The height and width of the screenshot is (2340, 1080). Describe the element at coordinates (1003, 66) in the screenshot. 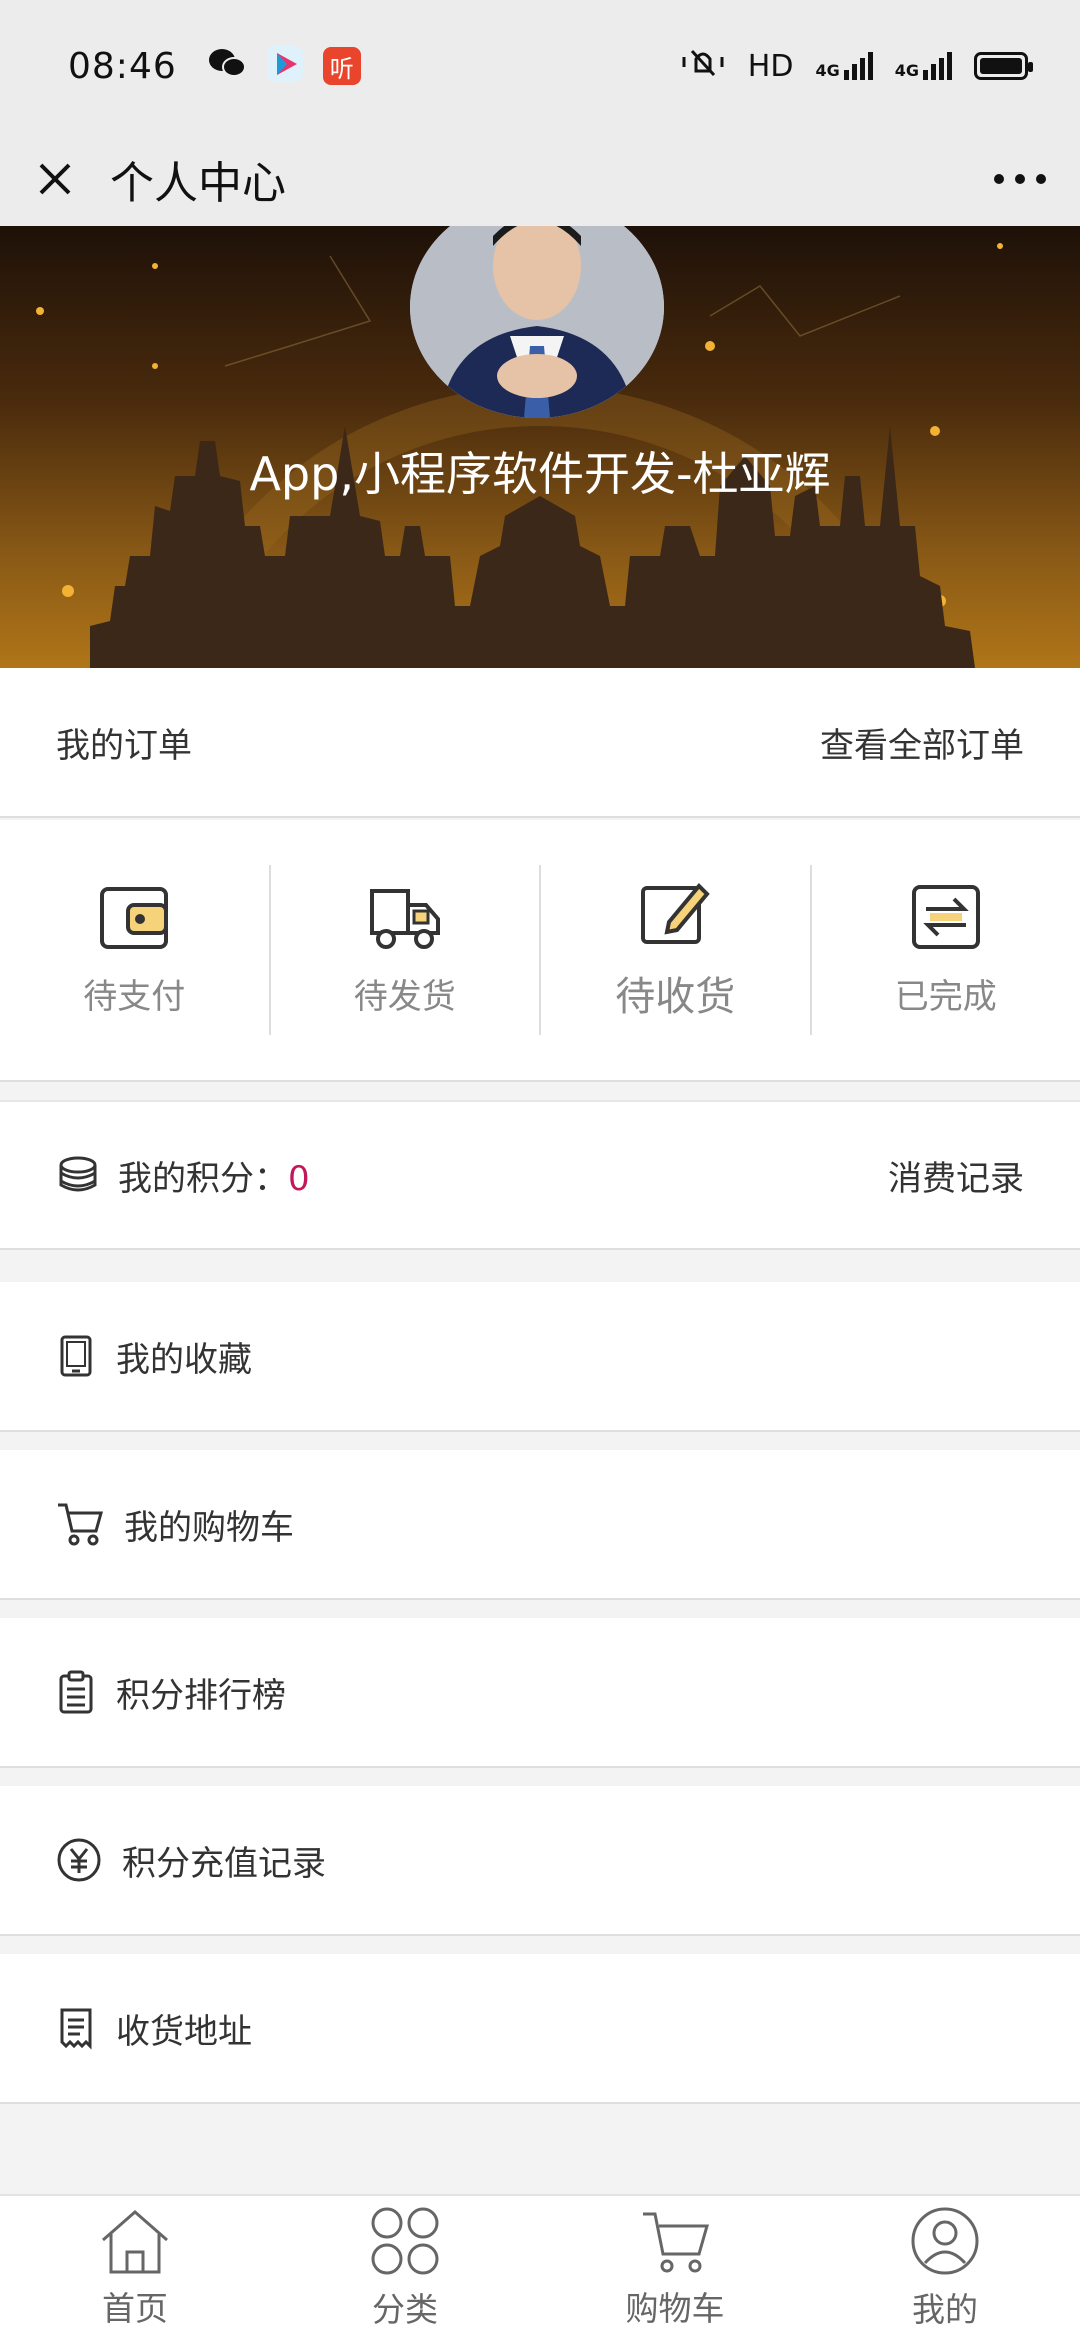

I see `battery-icon` at that location.